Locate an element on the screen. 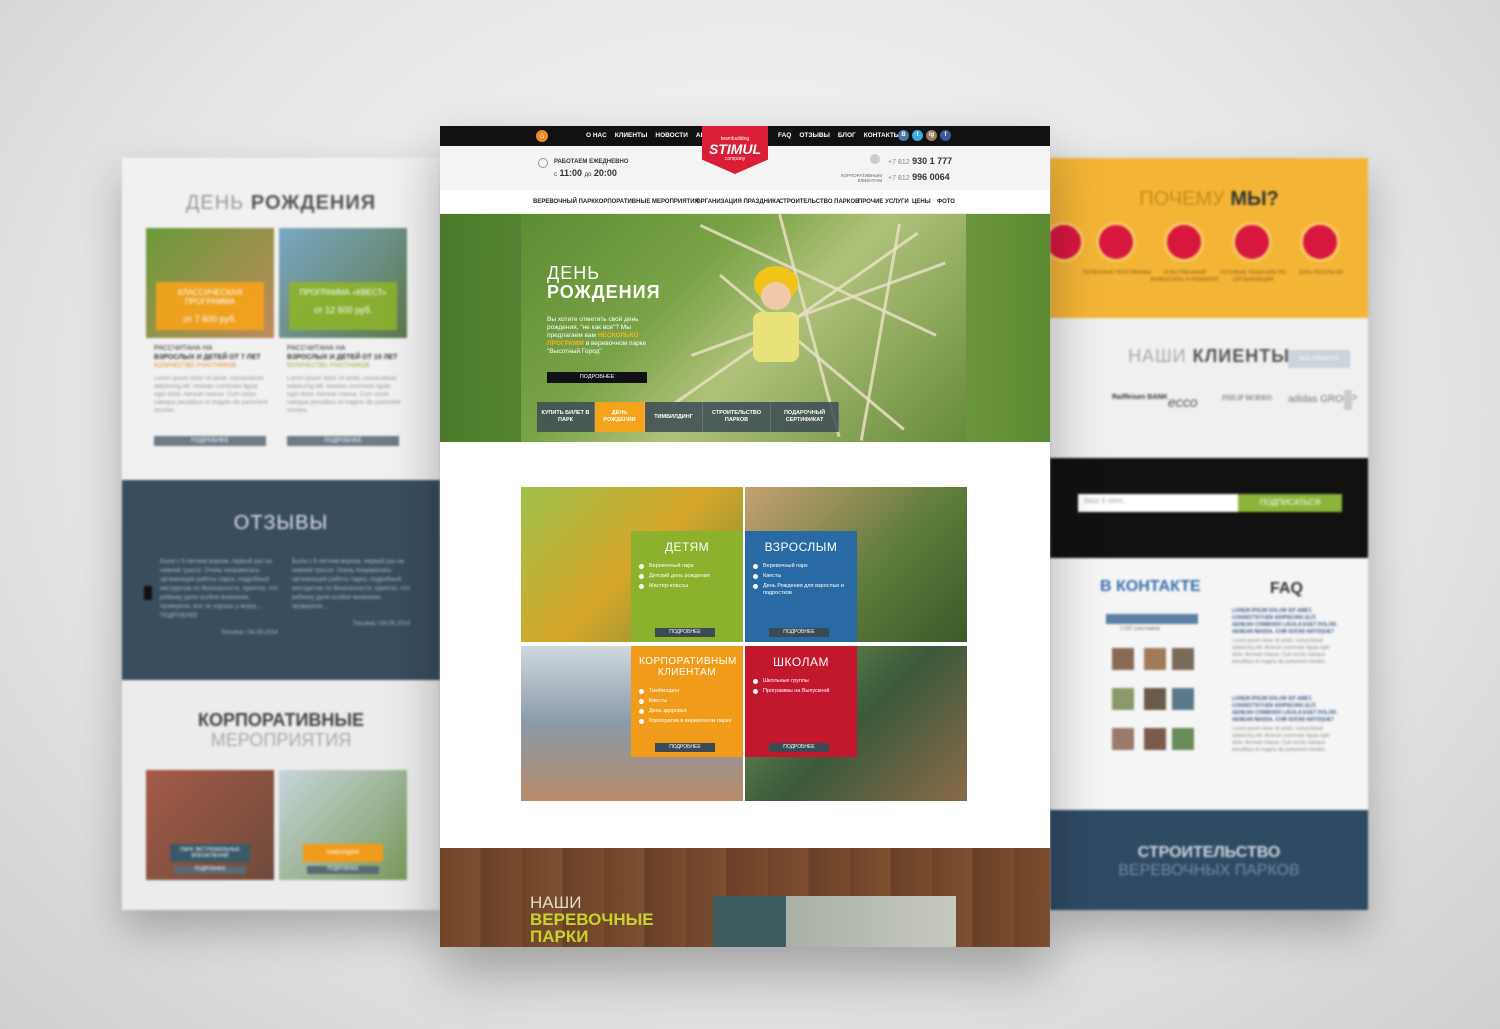 Image resolution: width=1500 pixels, height=1029 pixels. vk-icon: В is located at coordinates (903, 135).